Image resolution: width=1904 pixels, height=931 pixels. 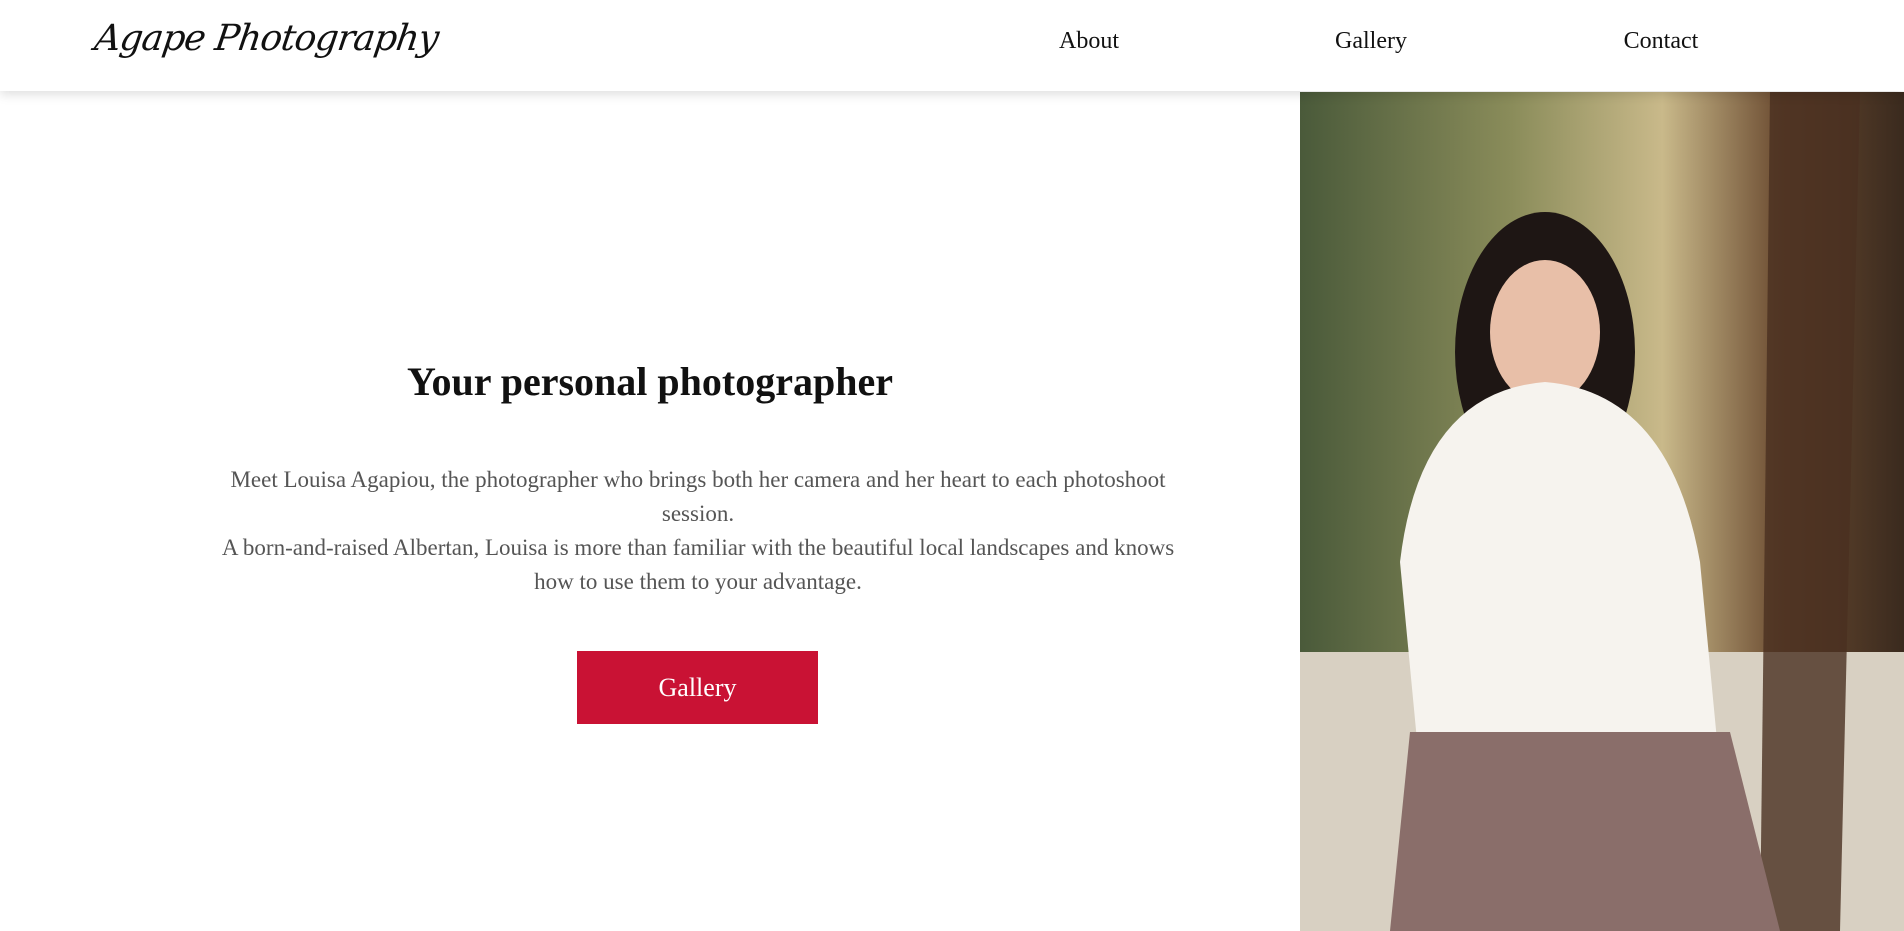 I want to click on nav-contact: Contact, so click(x=1661, y=41).